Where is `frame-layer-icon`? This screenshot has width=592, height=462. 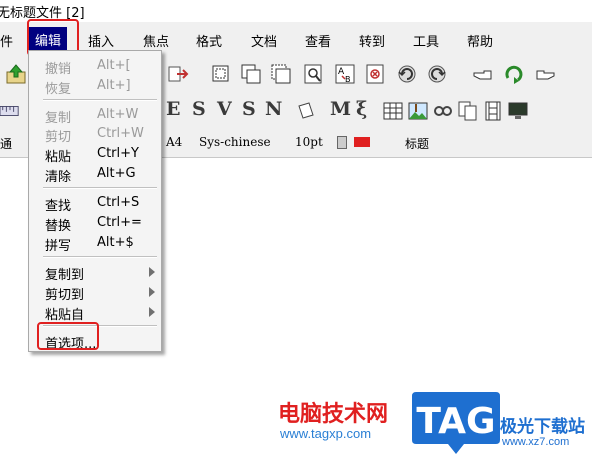
frame-layer-icon is located at coordinates (281, 74).